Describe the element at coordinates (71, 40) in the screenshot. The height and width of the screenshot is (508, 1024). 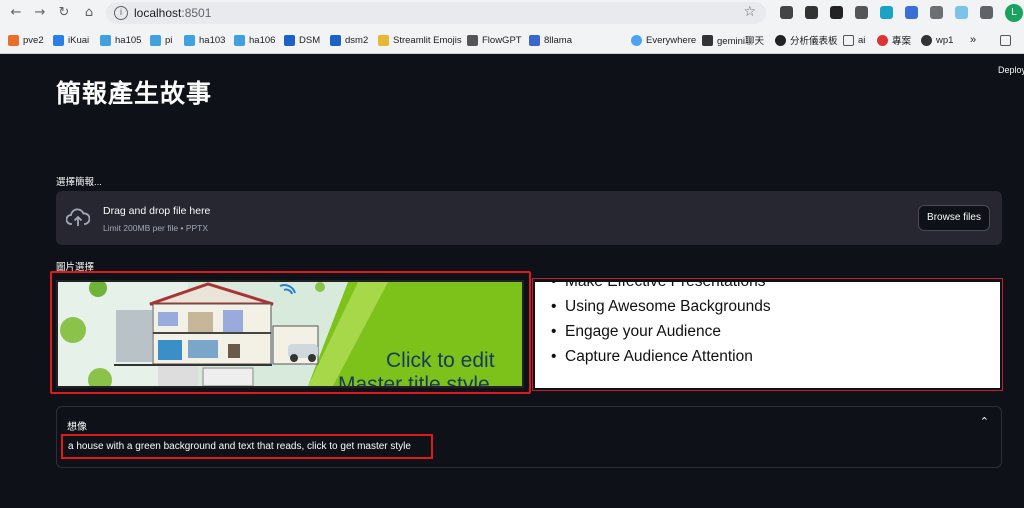
I see `bookmark-item: iKuai` at that location.